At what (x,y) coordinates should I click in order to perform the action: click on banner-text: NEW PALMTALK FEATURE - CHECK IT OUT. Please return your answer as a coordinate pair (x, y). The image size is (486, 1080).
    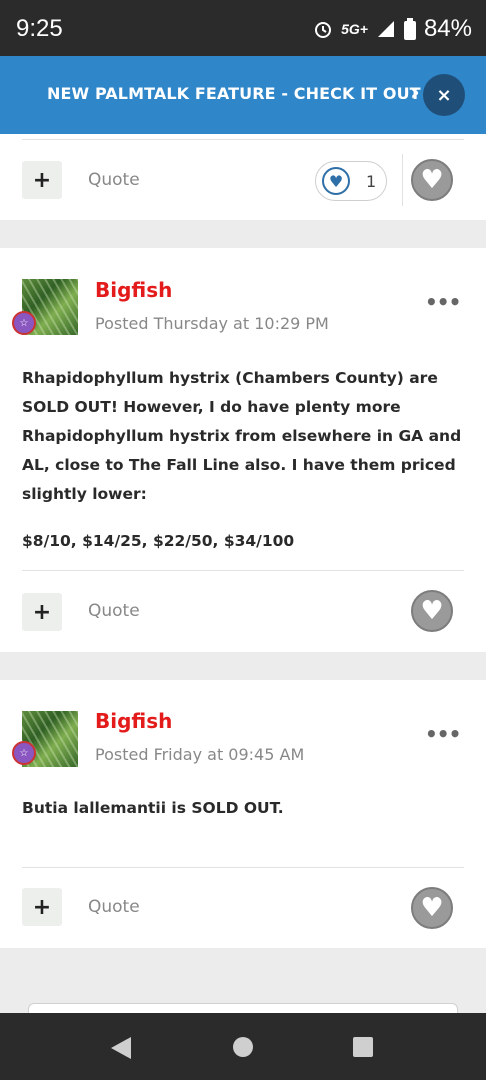
    Looking at the image, I should click on (234, 93).